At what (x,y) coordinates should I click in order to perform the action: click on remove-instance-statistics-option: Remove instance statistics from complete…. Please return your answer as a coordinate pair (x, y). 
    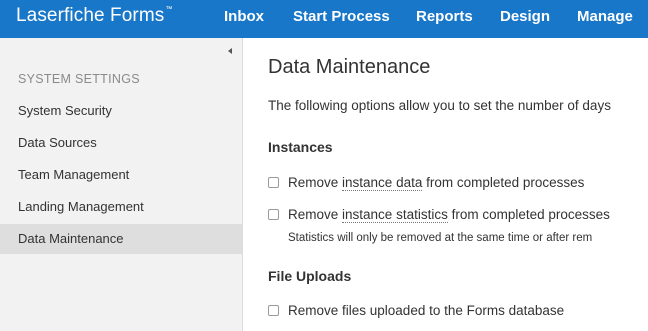
    Looking at the image, I should click on (458, 215).